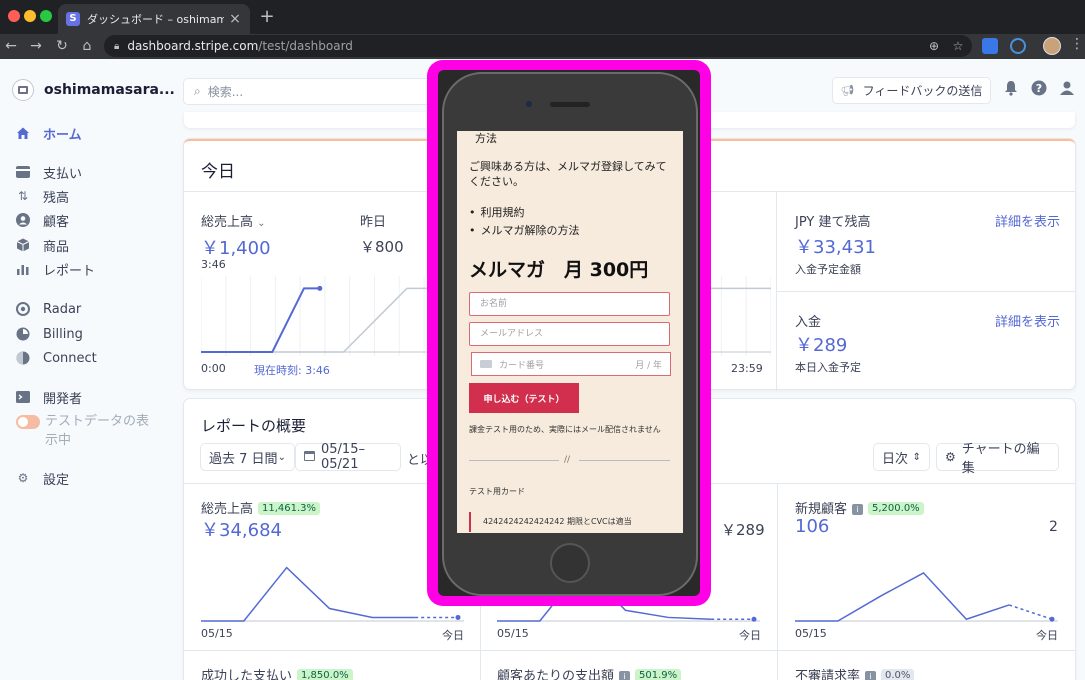  Describe the element at coordinates (911, 90) in the screenshot. I see `feedback-button: 📢︎ フィードバックの送信` at that location.